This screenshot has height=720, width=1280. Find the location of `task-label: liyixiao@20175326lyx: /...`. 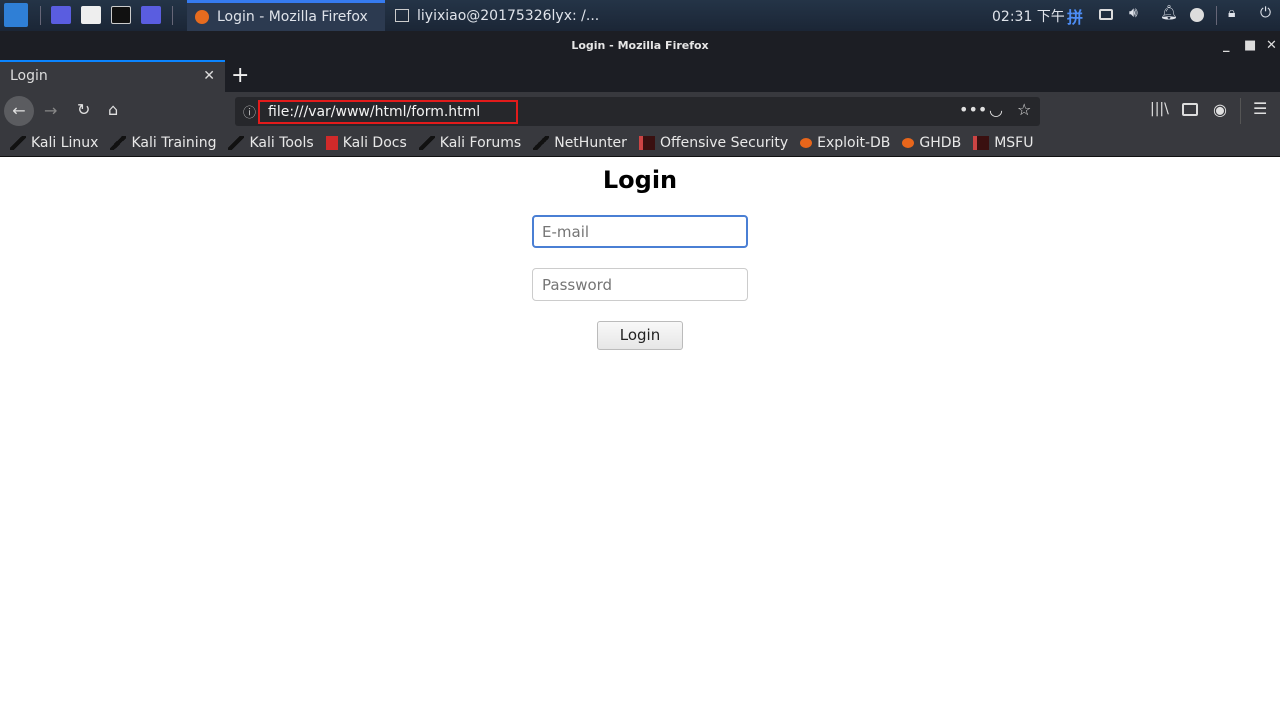

task-label: liyixiao@20175326lyx: /... is located at coordinates (508, 15).